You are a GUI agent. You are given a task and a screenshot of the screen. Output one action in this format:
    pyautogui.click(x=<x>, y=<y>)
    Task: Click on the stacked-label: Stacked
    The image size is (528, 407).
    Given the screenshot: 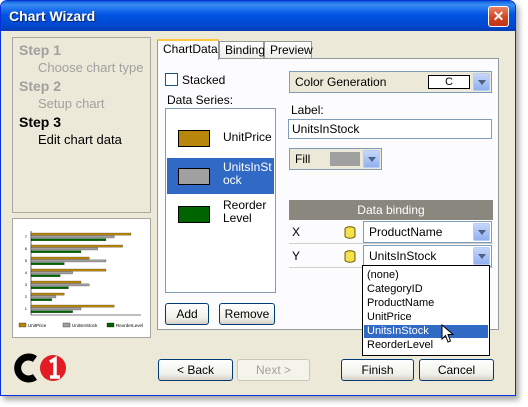 What is the action you would take?
    pyautogui.click(x=204, y=80)
    